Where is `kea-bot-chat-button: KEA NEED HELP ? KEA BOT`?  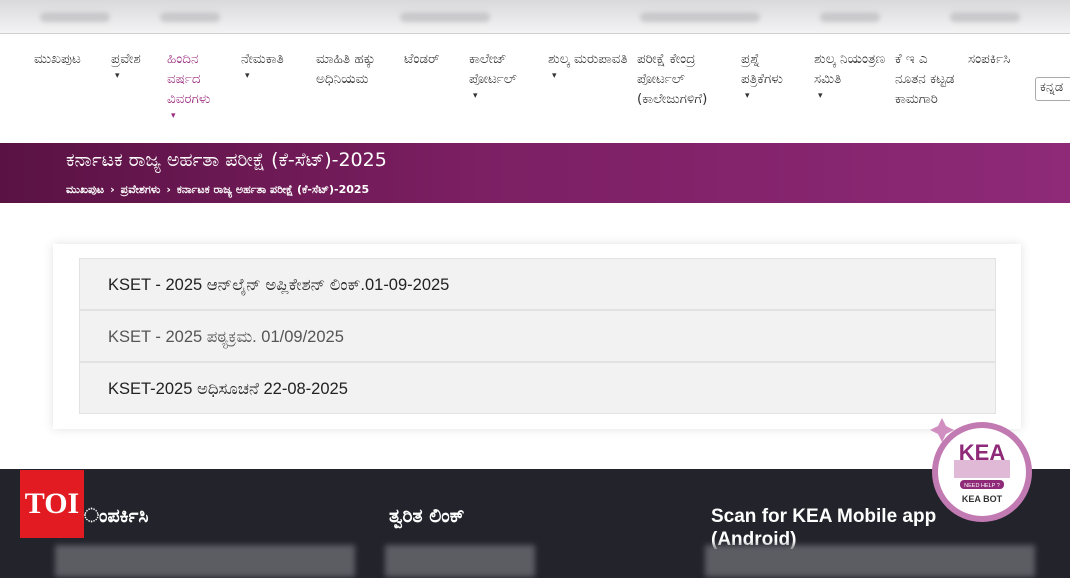 kea-bot-chat-button: KEA NEED HELP ? KEA BOT is located at coordinates (980, 470).